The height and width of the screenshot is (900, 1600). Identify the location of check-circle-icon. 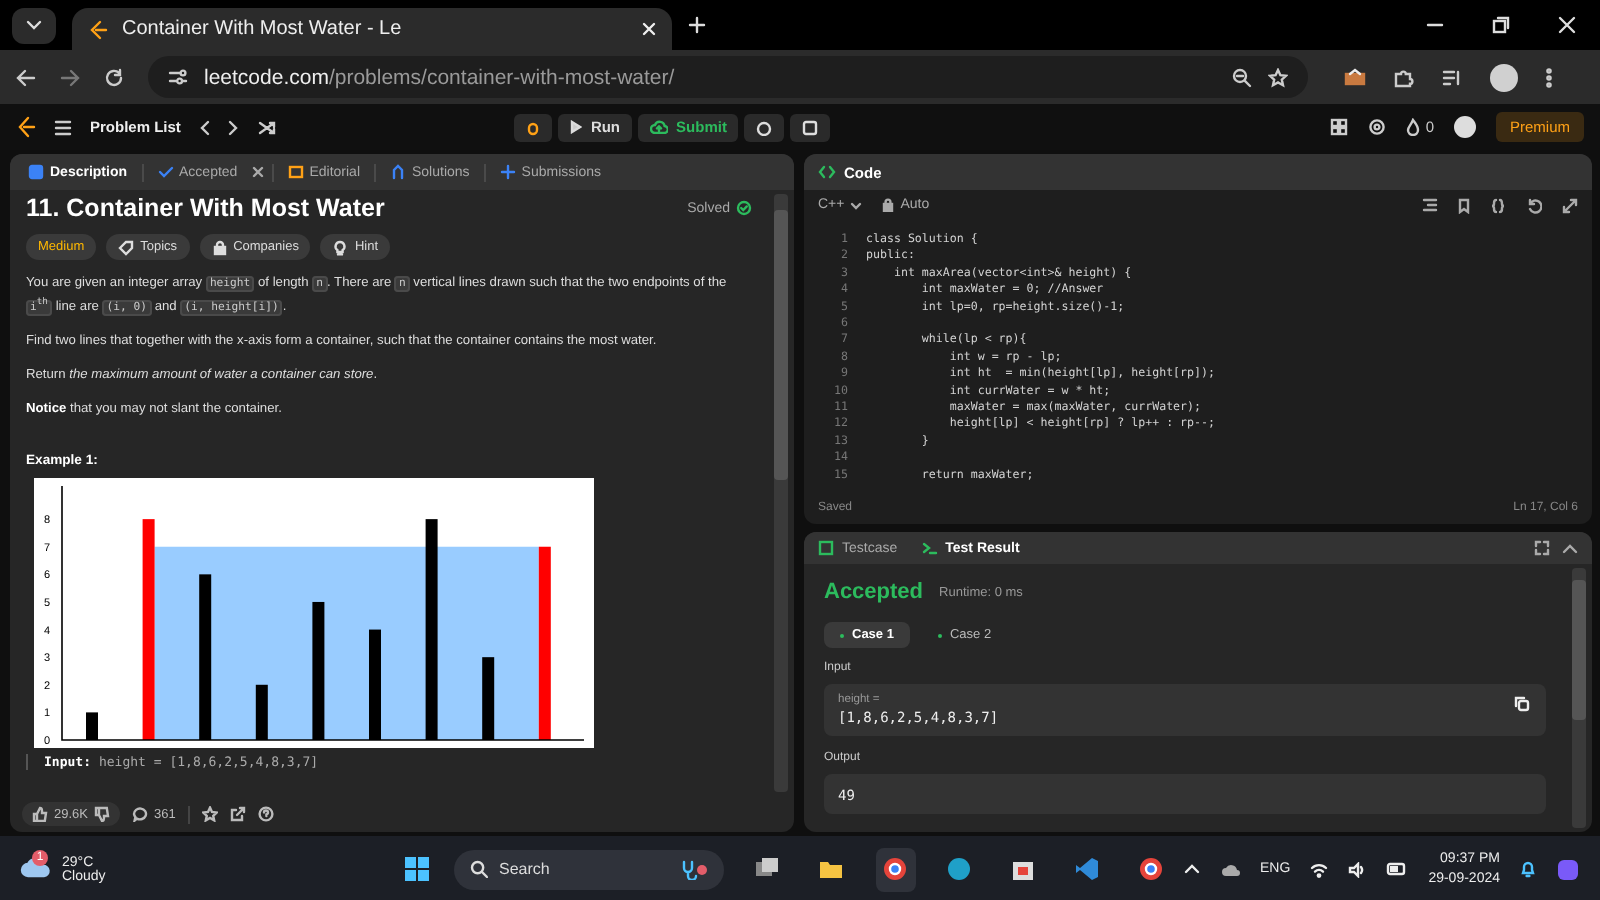
(744, 208).